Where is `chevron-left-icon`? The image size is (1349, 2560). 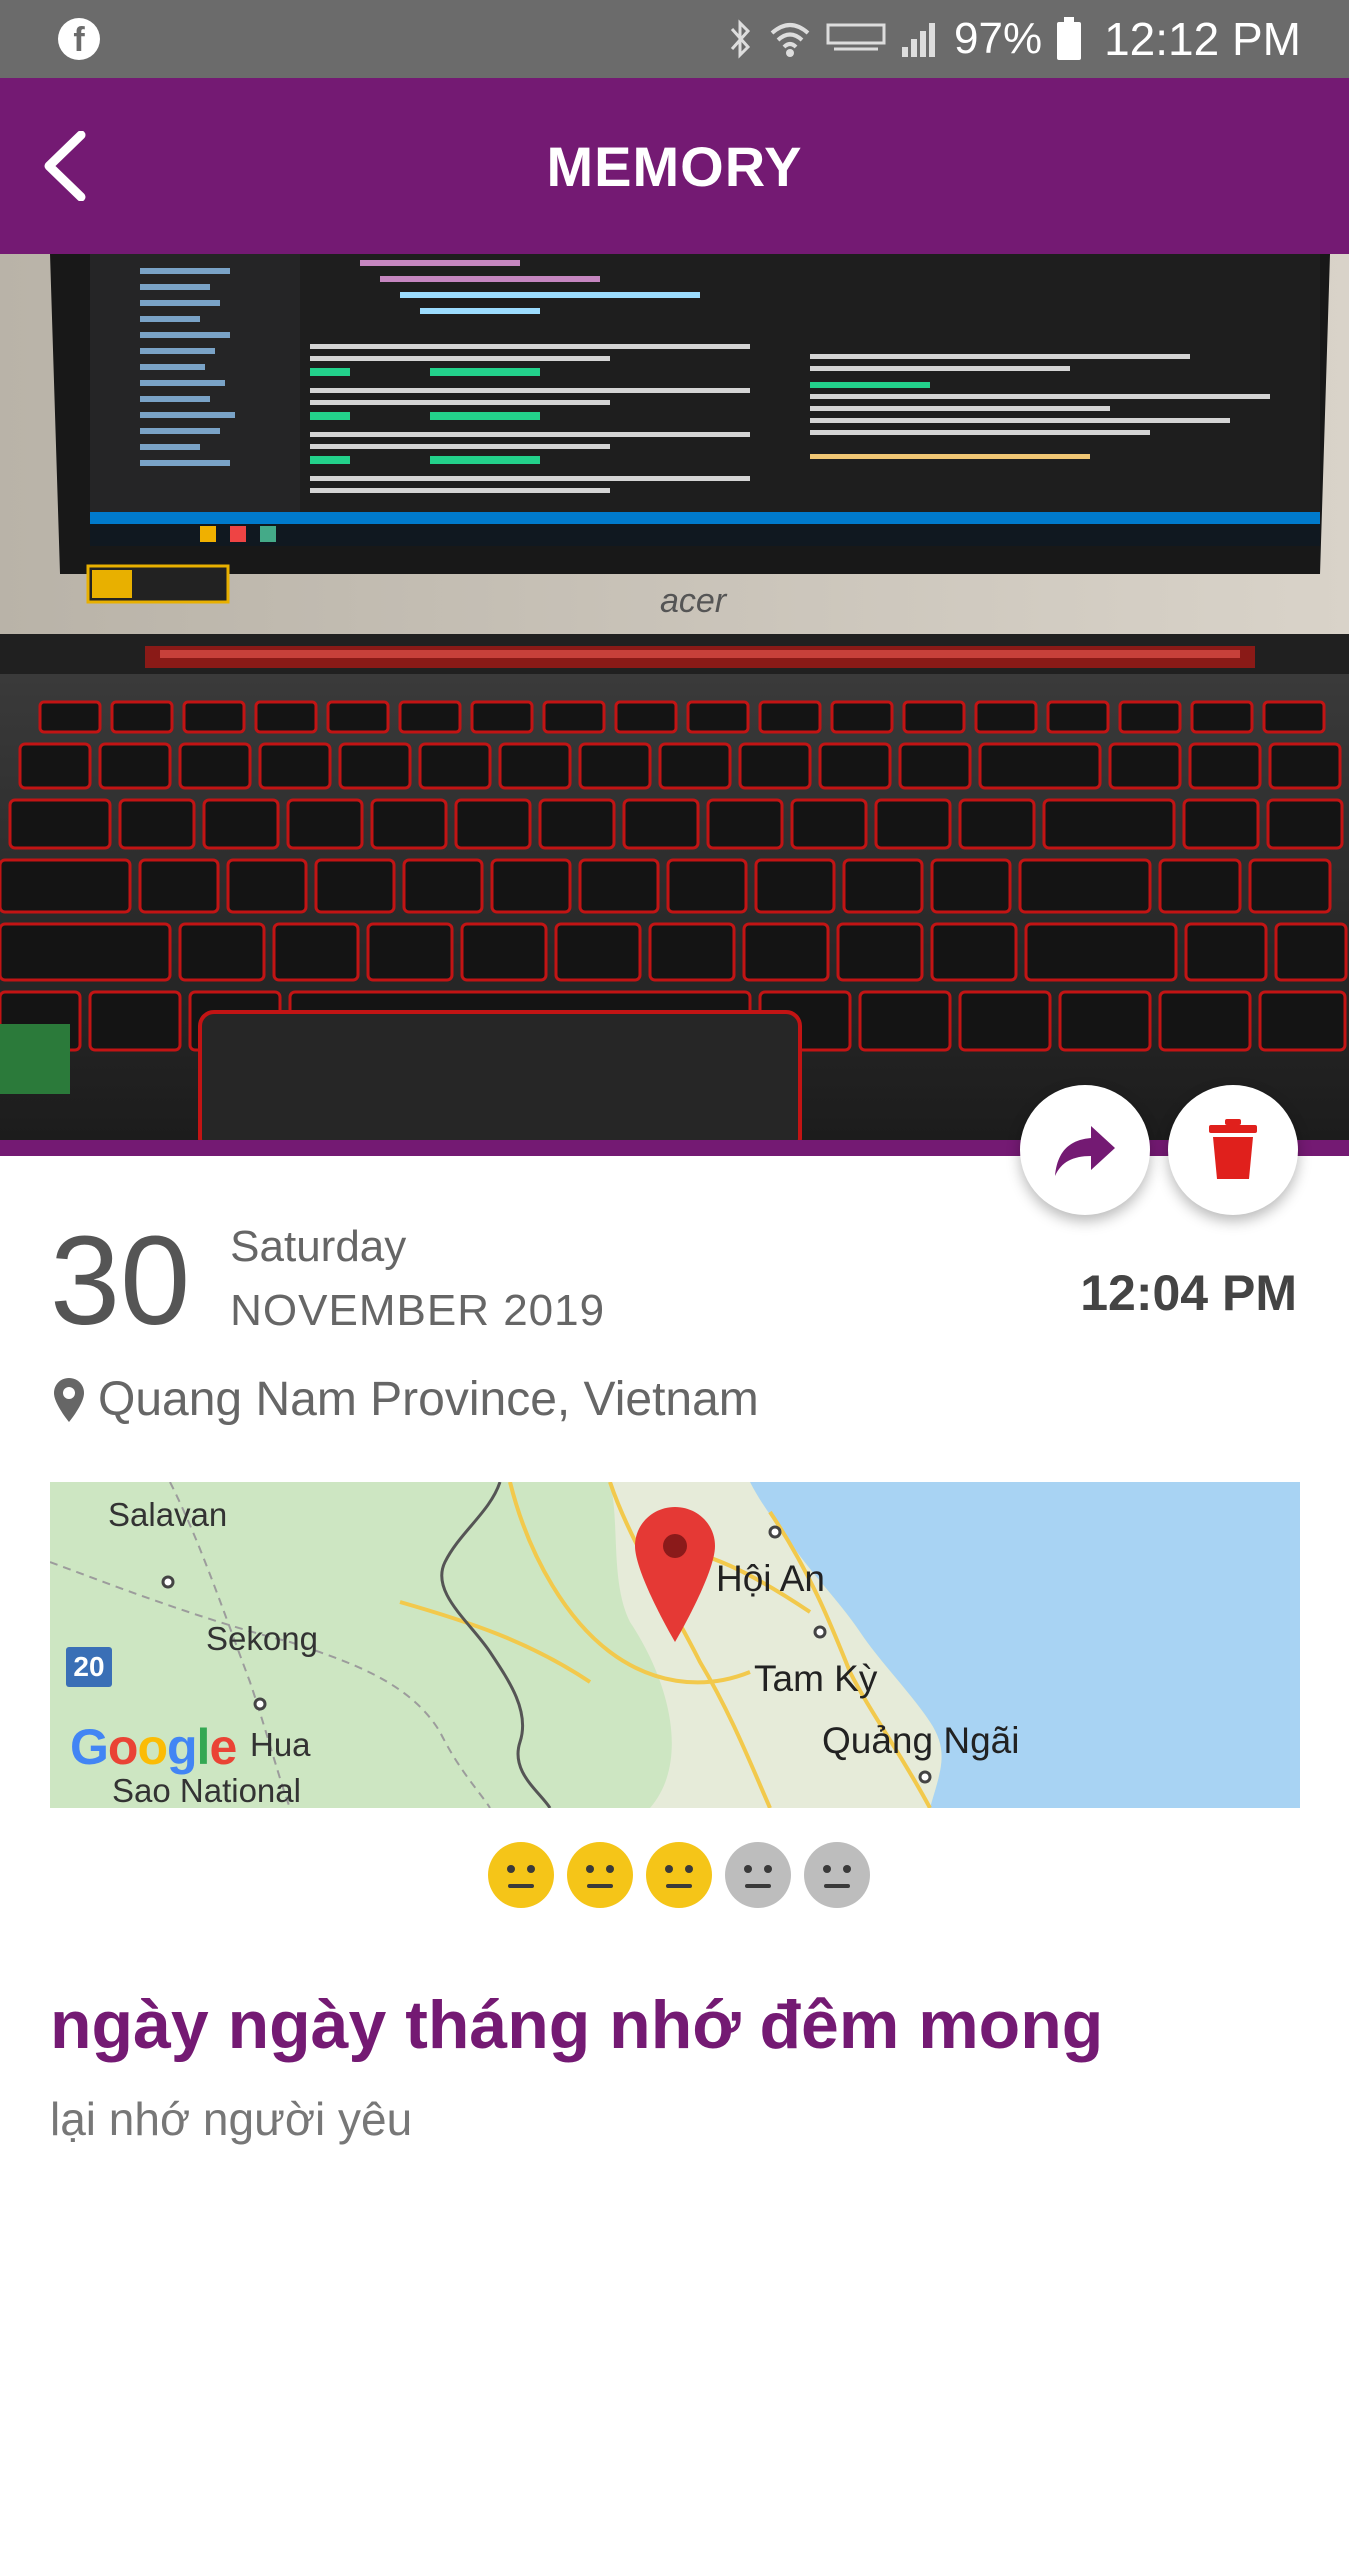 chevron-left-icon is located at coordinates (65, 166).